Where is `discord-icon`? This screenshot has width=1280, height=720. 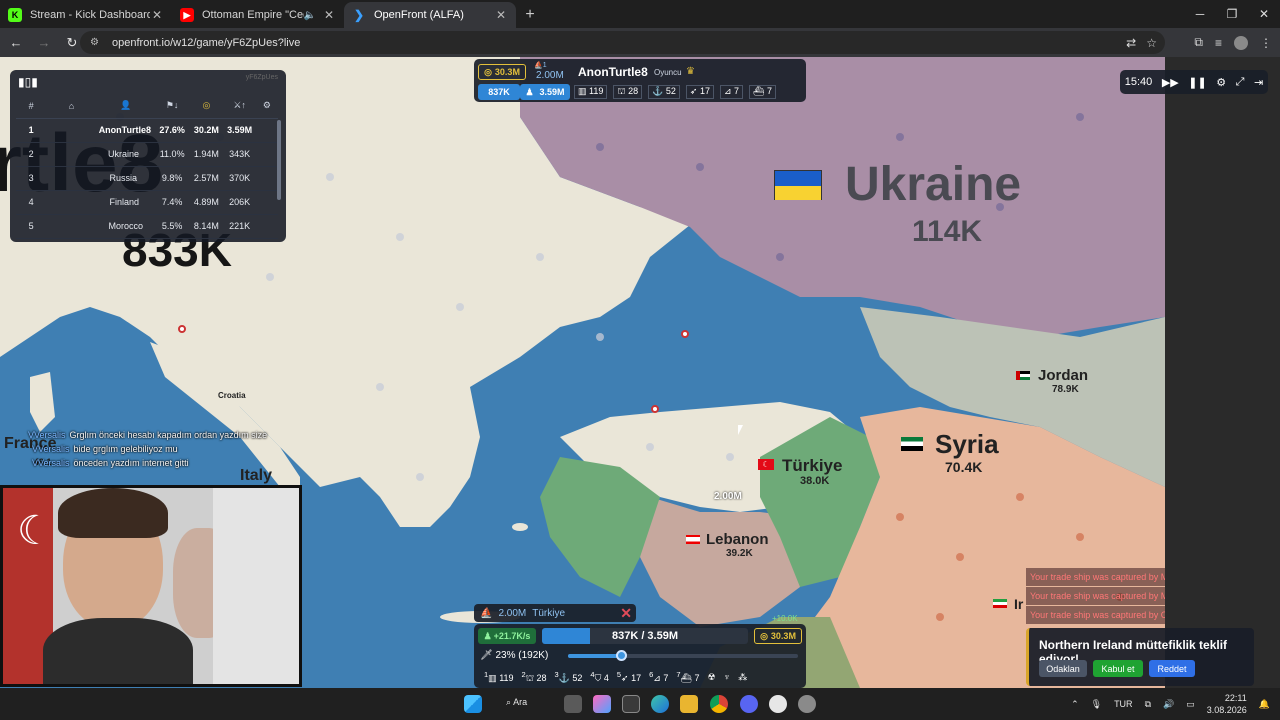
discord-icon is located at coordinates (749, 704).